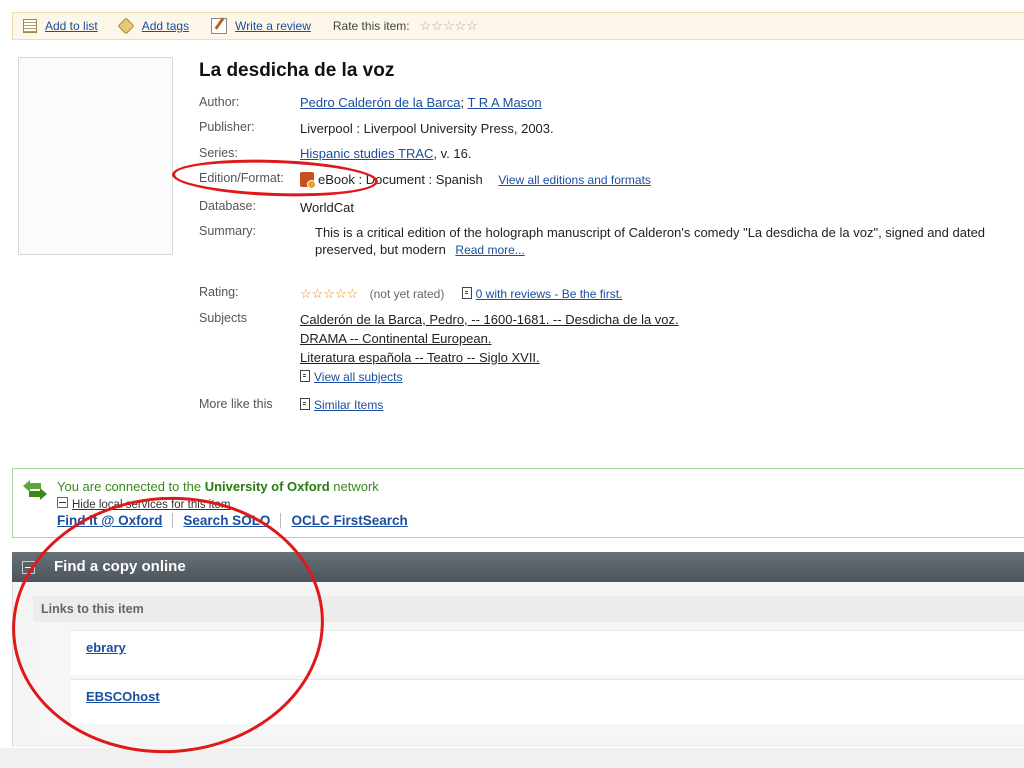  I want to click on network-status-suffix: network, so click(354, 486).